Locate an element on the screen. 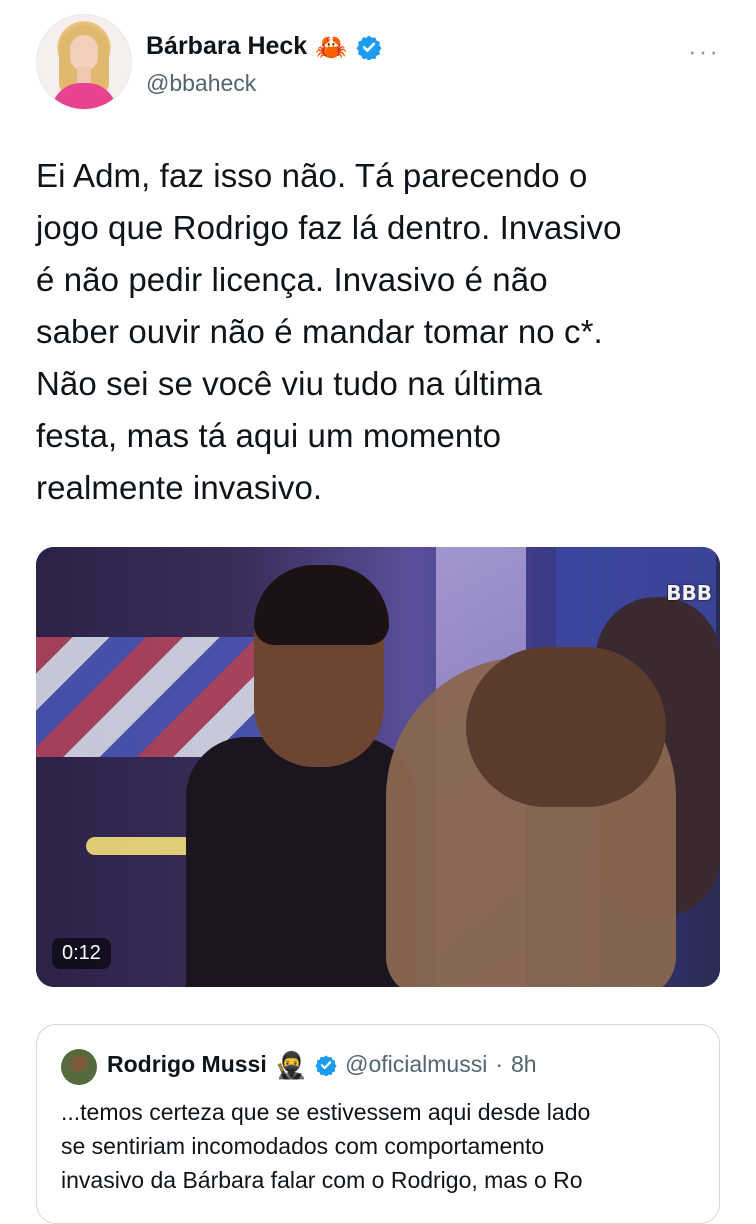 This screenshot has width=756, height=1224. quoted-author-handle: @oficialmussi is located at coordinates (416, 1064).